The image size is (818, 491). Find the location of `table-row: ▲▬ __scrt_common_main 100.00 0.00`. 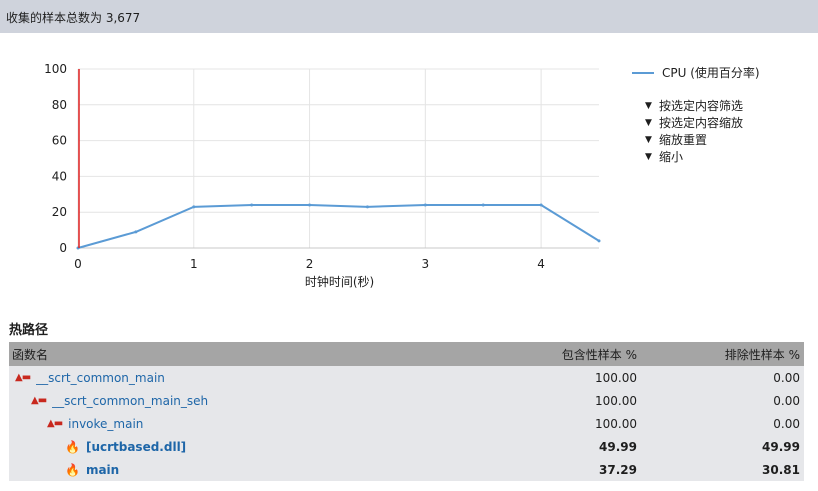

table-row: ▲▬ __scrt_common_main 100.00 0.00 is located at coordinates (406, 377).